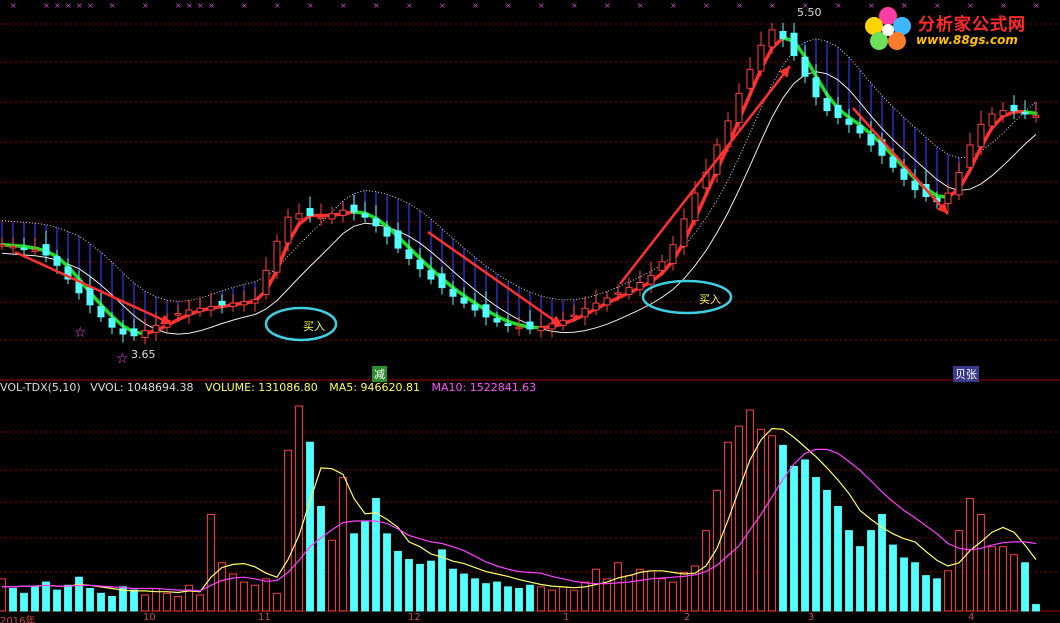 This screenshot has width=1060, height=623. Describe the element at coordinates (811, 617) in the screenshot. I see `x-tick-label-6: 3` at that location.